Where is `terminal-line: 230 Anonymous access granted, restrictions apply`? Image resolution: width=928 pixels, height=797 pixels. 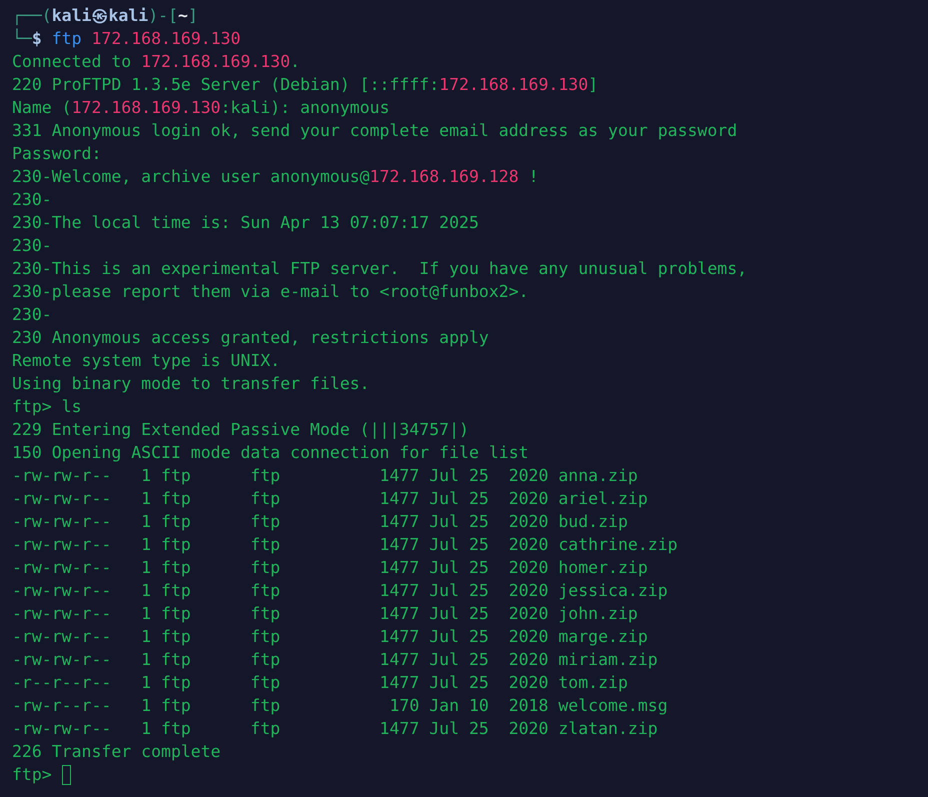 terminal-line: 230 Anonymous access granted, restrictions apply is located at coordinates (250, 338).